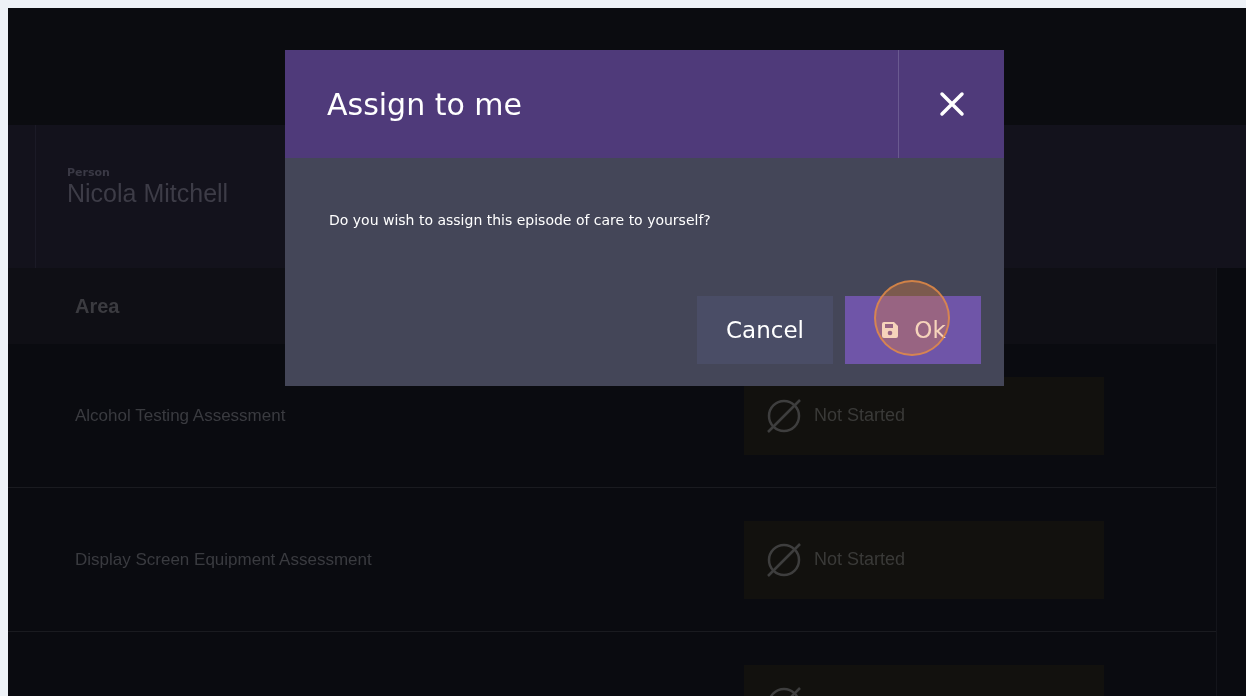 This screenshot has width=1246, height=696. Describe the element at coordinates (424, 104) in the screenshot. I see `dialog-title: Assign to me` at that location.